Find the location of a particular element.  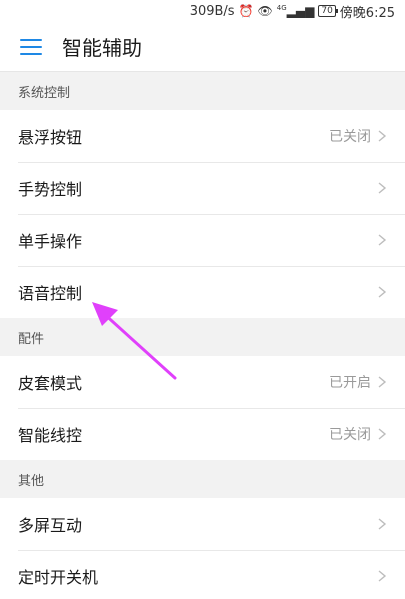

setting-label: 悬浮按钮 is located at coordinates (50, 137).